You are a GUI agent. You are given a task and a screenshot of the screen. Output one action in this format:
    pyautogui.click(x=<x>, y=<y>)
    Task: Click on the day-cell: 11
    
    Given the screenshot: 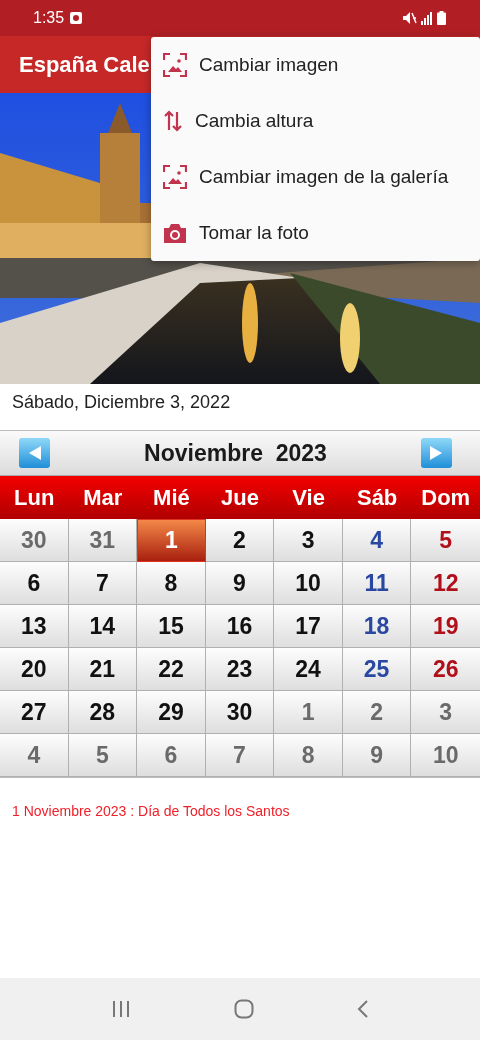 What is the action you would take?
    pyautogui.click(x=377, y=583)
    